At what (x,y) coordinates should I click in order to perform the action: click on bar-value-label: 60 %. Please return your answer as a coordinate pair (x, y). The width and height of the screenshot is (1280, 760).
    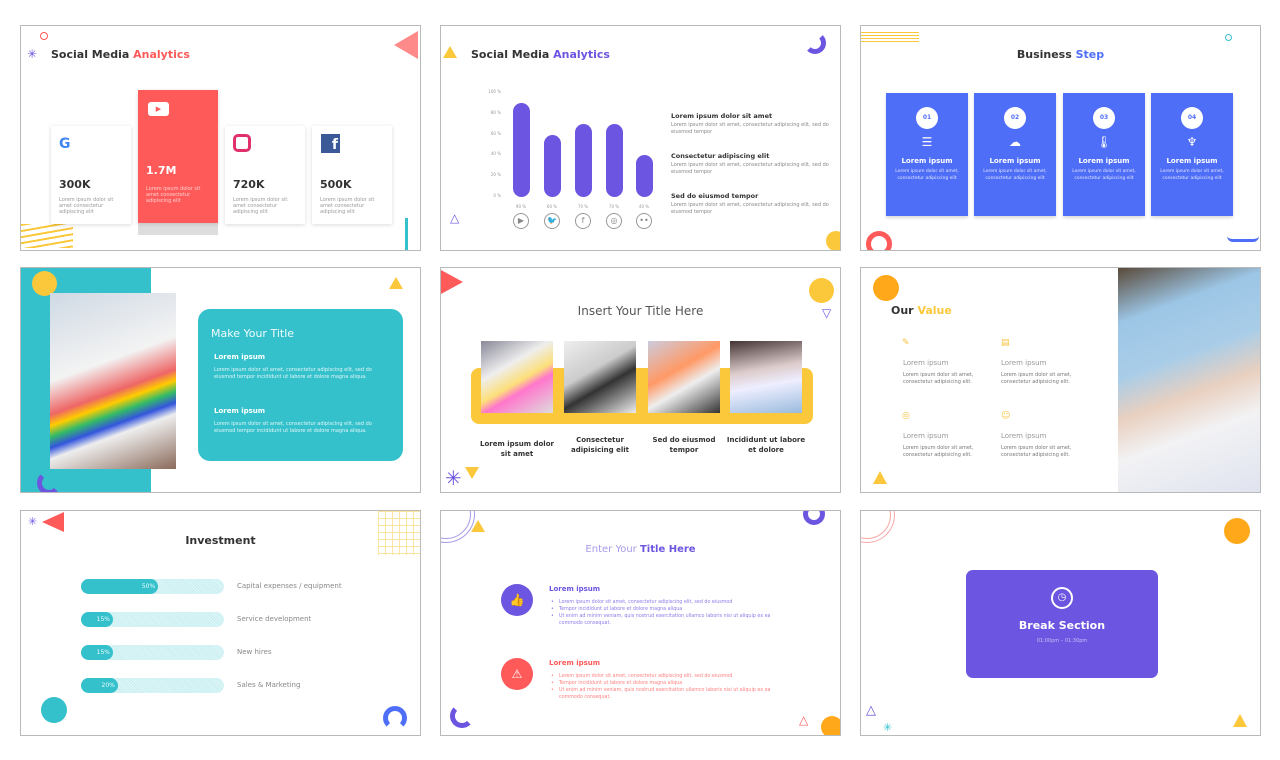
    Looking at the image, I should click on (552, 206).